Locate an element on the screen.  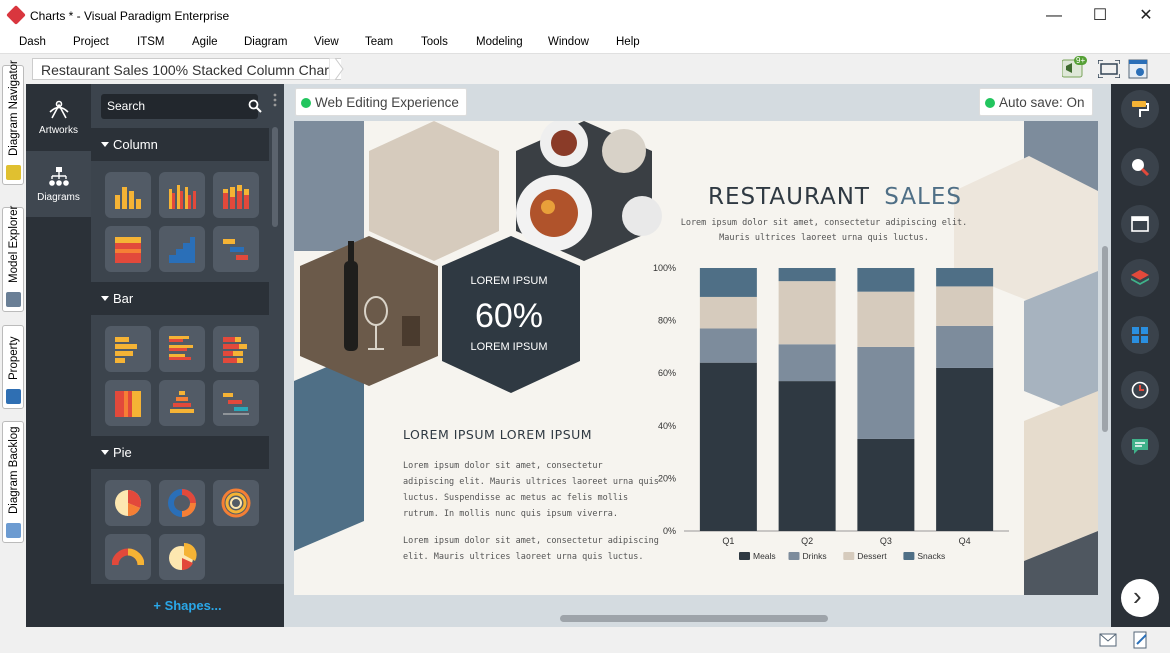
tile-gauge-chart is located at coordinates (128, 557).